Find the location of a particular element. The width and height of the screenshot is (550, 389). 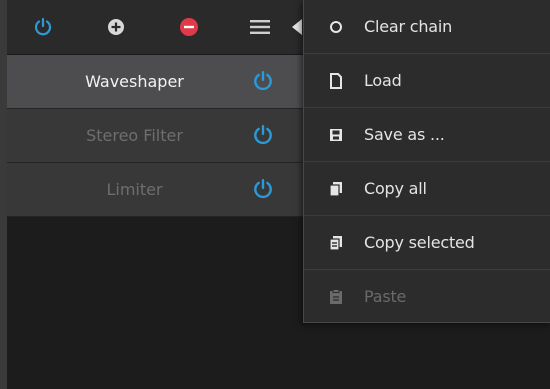

menu-button is located at coordinates (260, 27).